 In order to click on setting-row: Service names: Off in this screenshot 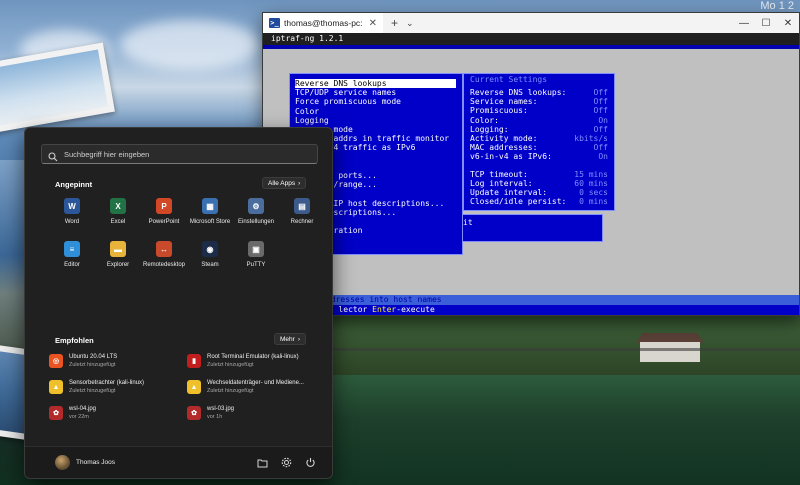, I will do `click(539, 102)`.